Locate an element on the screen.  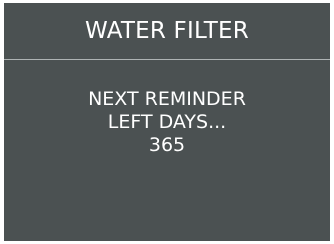
header-divider is located at coordinates (167, 59).